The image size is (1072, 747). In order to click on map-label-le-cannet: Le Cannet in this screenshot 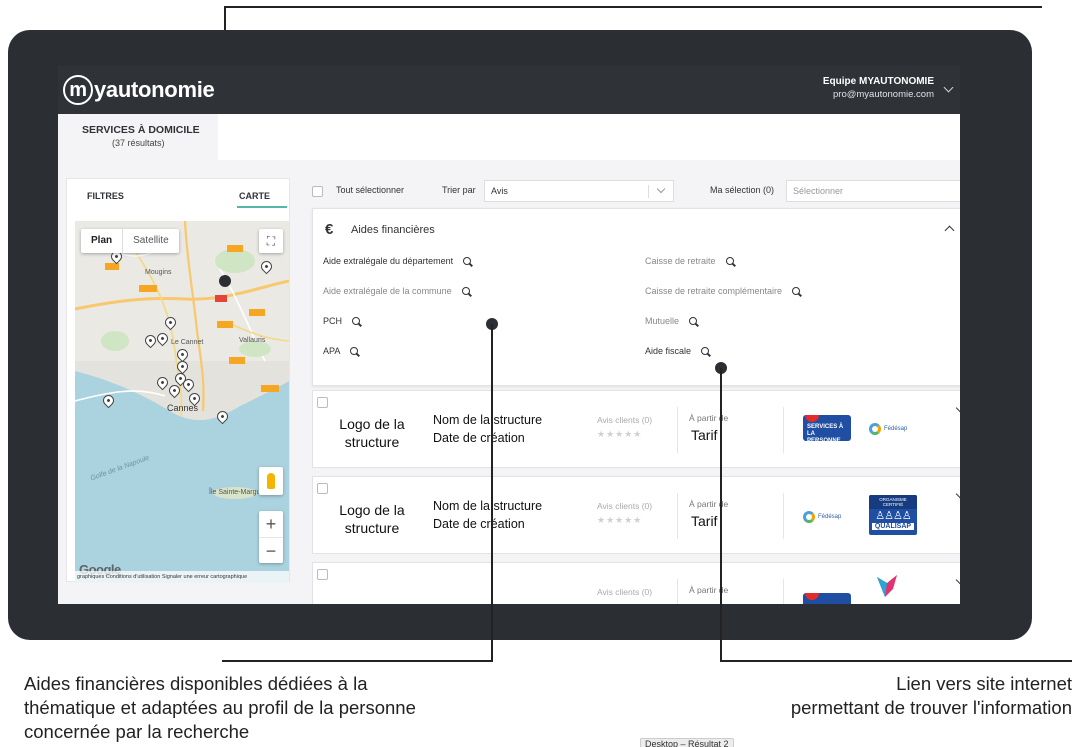, I will do `click(187, 342)`.